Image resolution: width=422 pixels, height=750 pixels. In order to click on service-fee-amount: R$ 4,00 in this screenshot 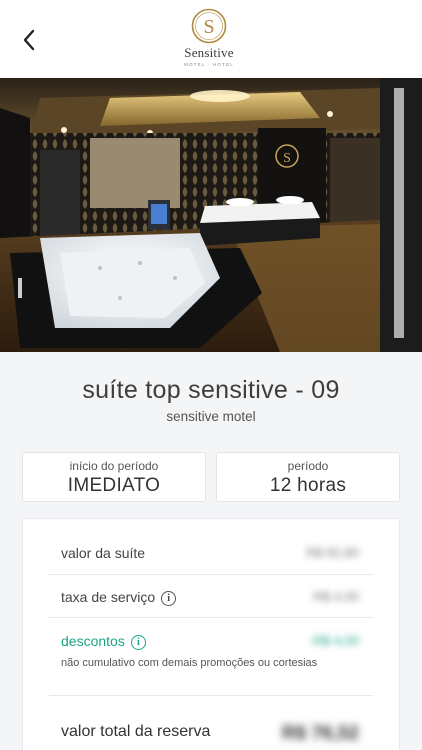, I will do `click(336, 596)`.